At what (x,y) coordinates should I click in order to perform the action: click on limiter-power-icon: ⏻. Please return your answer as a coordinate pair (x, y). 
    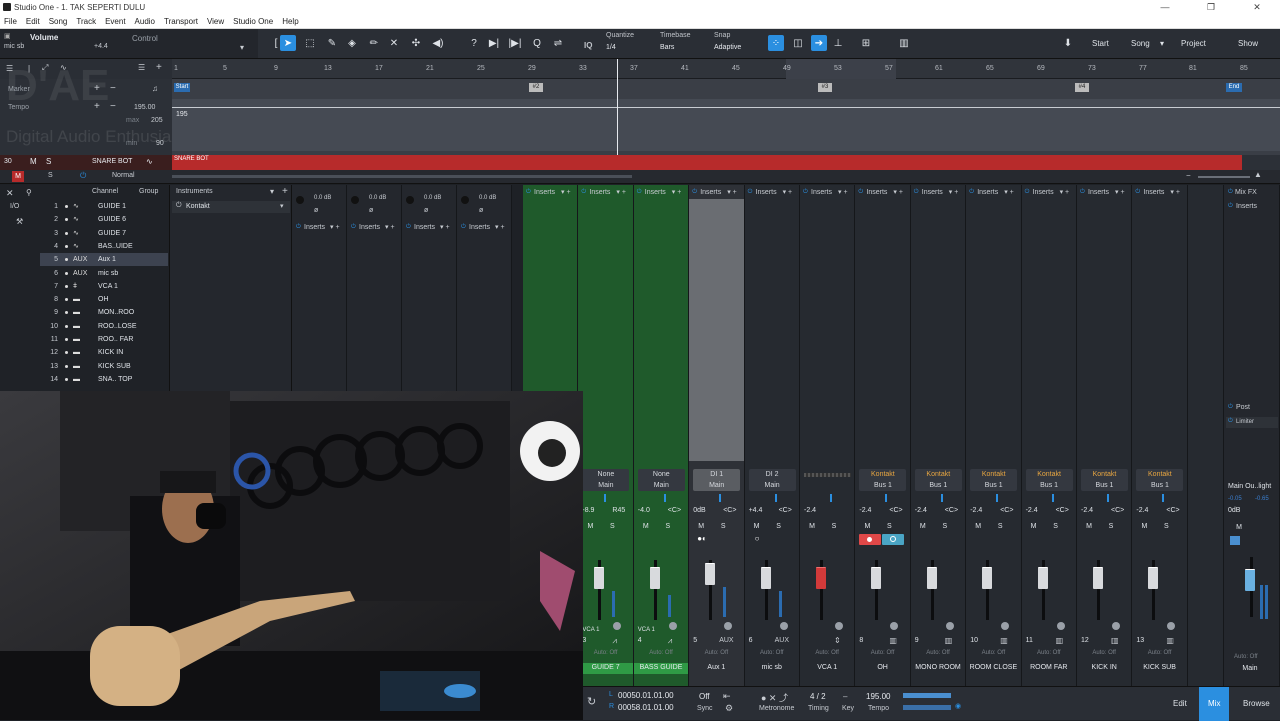
    Looking at the image, I should click on (1230, 421).